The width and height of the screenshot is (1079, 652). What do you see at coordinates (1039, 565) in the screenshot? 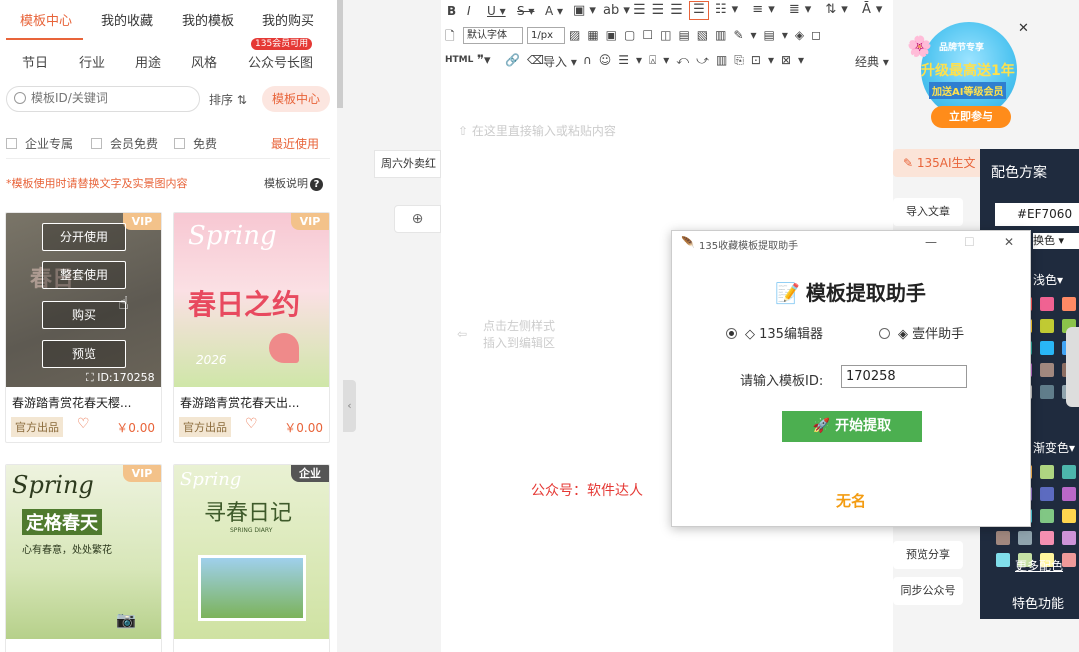
I see `more-colors-link: 更多配色` at bounding box center [1039, 565].